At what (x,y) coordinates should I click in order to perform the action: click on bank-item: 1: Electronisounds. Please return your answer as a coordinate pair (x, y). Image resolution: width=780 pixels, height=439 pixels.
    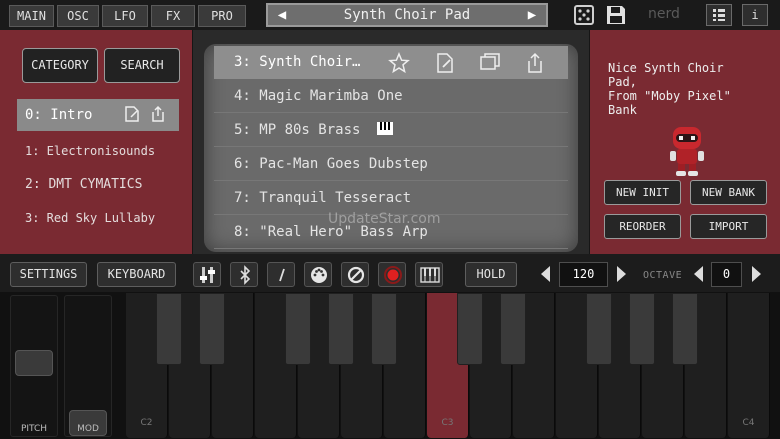
    Looking at the image, I should click on (98, 151).